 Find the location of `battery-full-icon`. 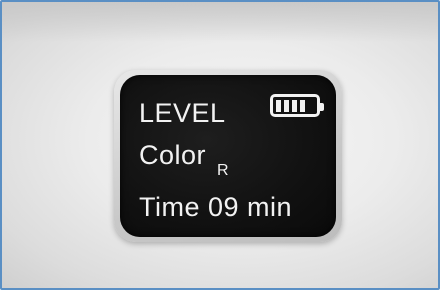

battery-full-icon is located at coordinates (297, 105).